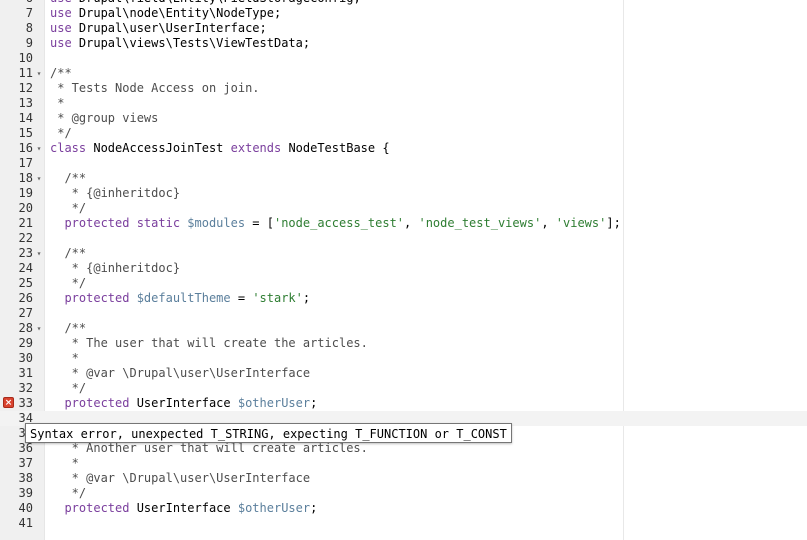 The width and height of the screenshot is (807, 540). What do you see at coordinates (548, 223) in the screenshot?
I see `code-token: ,` at bounding box center [548, 223].